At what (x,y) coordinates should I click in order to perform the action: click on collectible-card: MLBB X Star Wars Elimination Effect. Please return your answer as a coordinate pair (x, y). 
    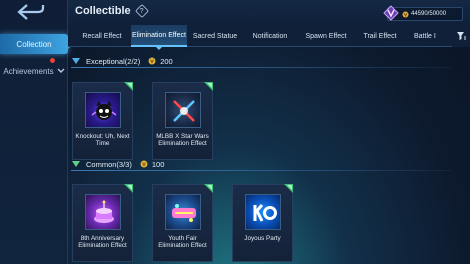
    Looking at the image, I should click on (182, 121).